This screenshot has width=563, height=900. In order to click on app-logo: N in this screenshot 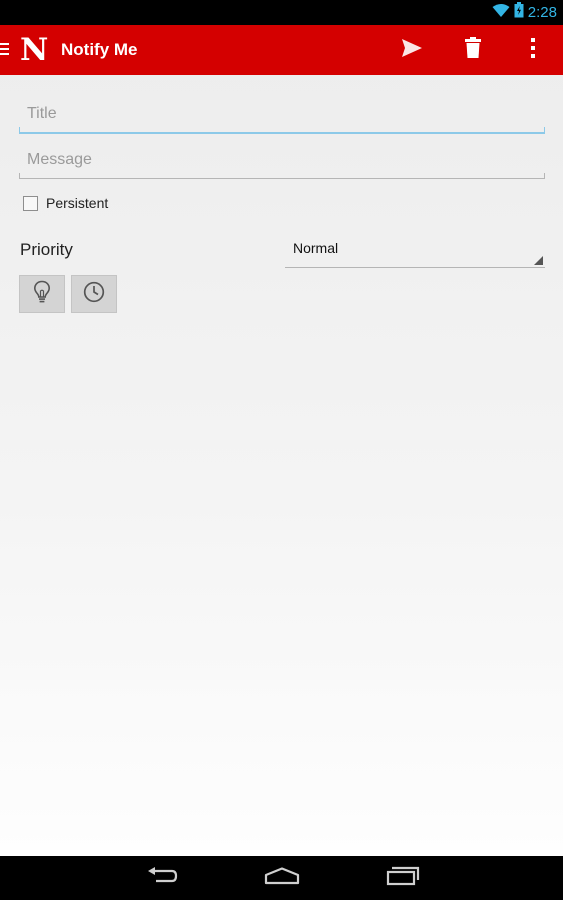, I will do `click(34, 50)`.